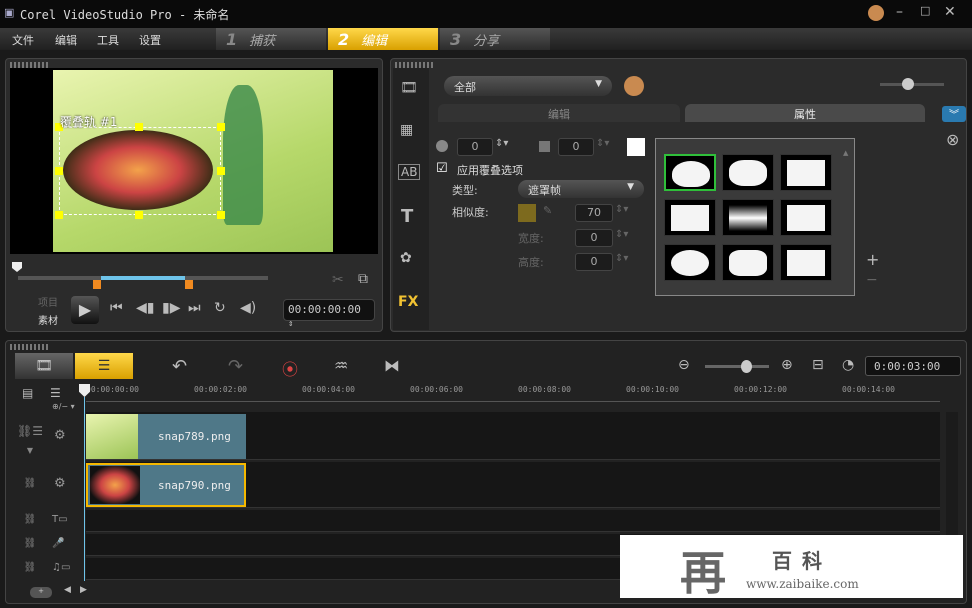 The width and height of the screenshot is (972, 608). What do you see at coordinates (581, 189) in the screenshot?
I see `type-dropdown: 遮罩帧 ▼` at bounding box center [581, 189].